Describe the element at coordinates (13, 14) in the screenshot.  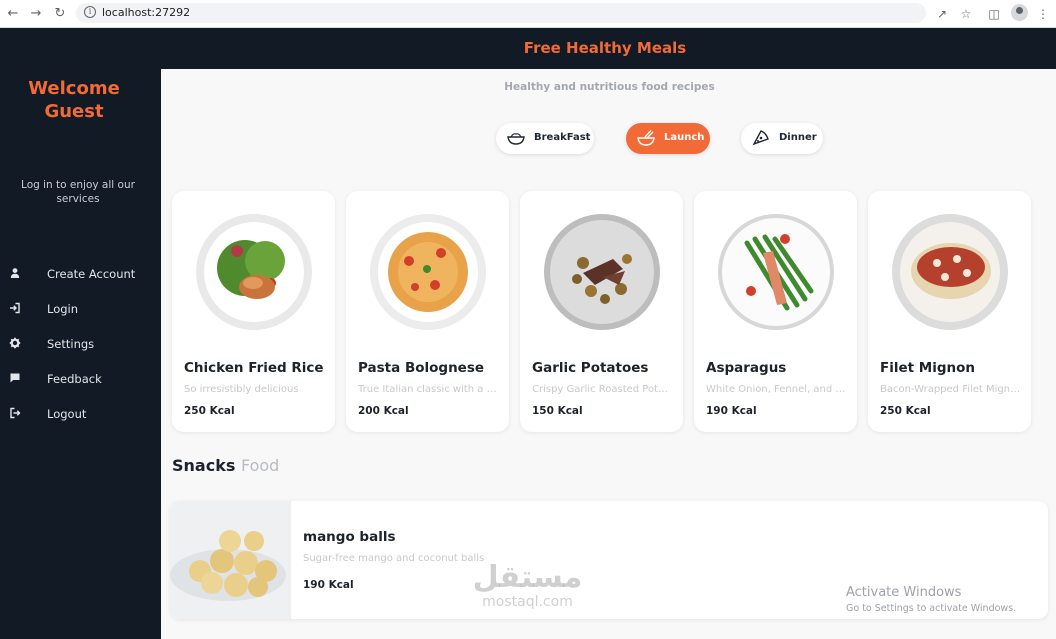
I see `back-arrow-icon: ←` at that location.